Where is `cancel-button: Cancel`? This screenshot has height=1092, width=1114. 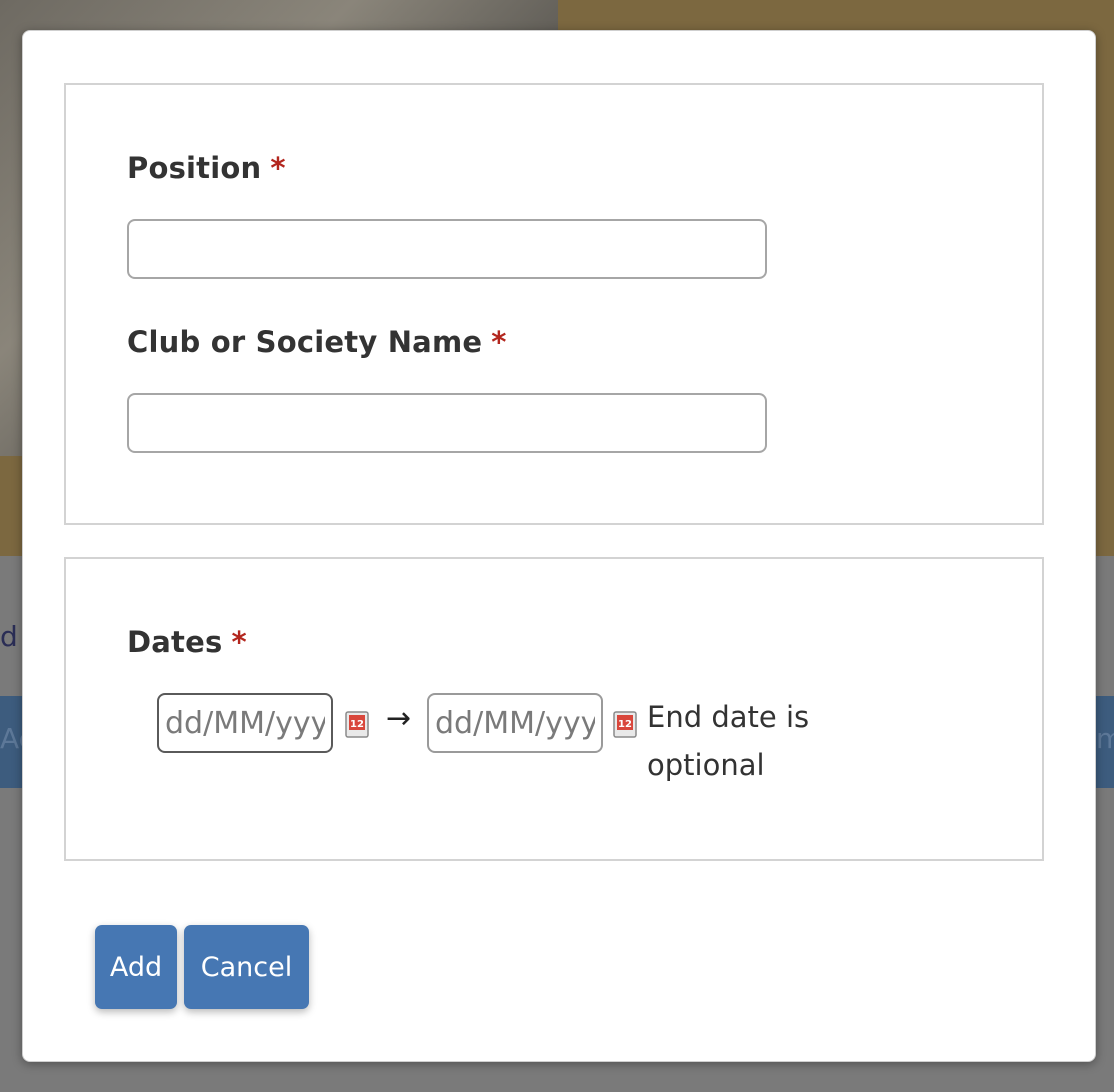
cancel-button: Cancel is located at coordinates (246, 967).